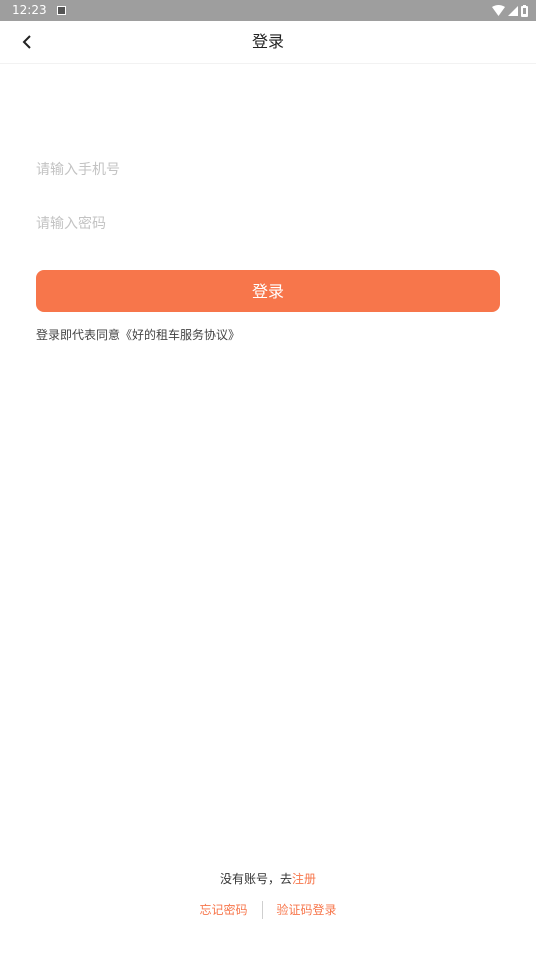  What do you see at coordinates (29, 10) in the screenshot?
I see `status-time: 12:23` at bounding box center [29, 10].